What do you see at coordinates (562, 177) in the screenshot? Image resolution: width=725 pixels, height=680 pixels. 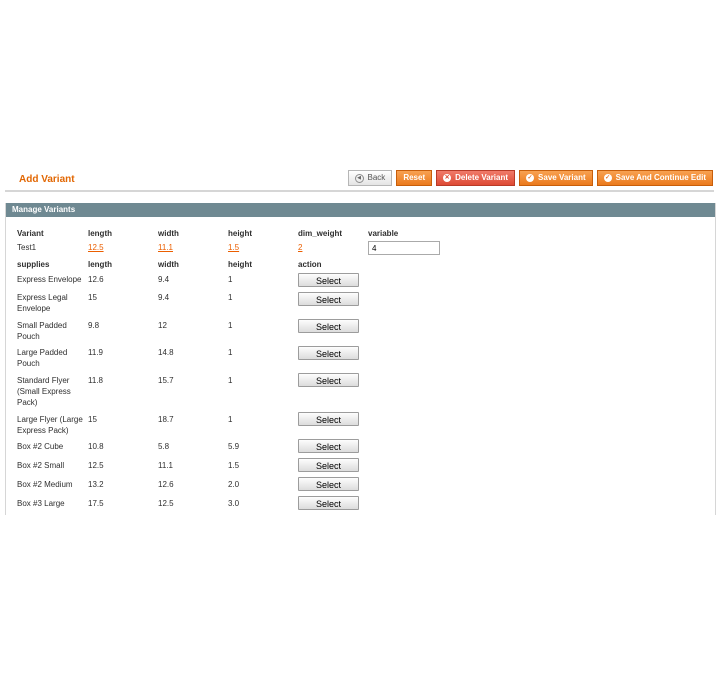 I see `save-variant-label: Save Variant` at bounding box center [562, 177].